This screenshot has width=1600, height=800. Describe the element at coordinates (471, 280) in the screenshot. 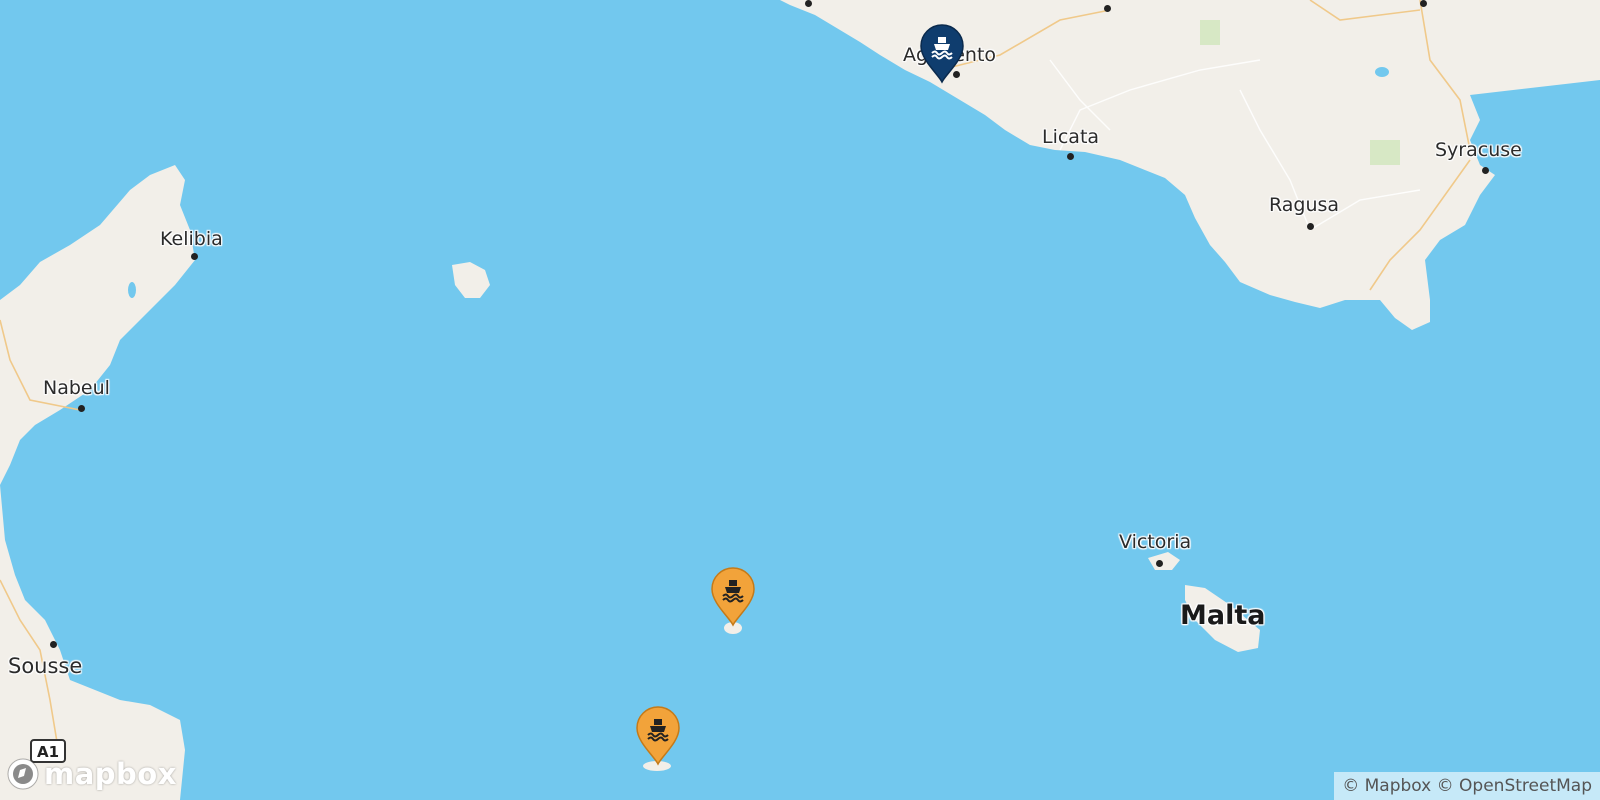

I see `land-pantelleria` at that location.